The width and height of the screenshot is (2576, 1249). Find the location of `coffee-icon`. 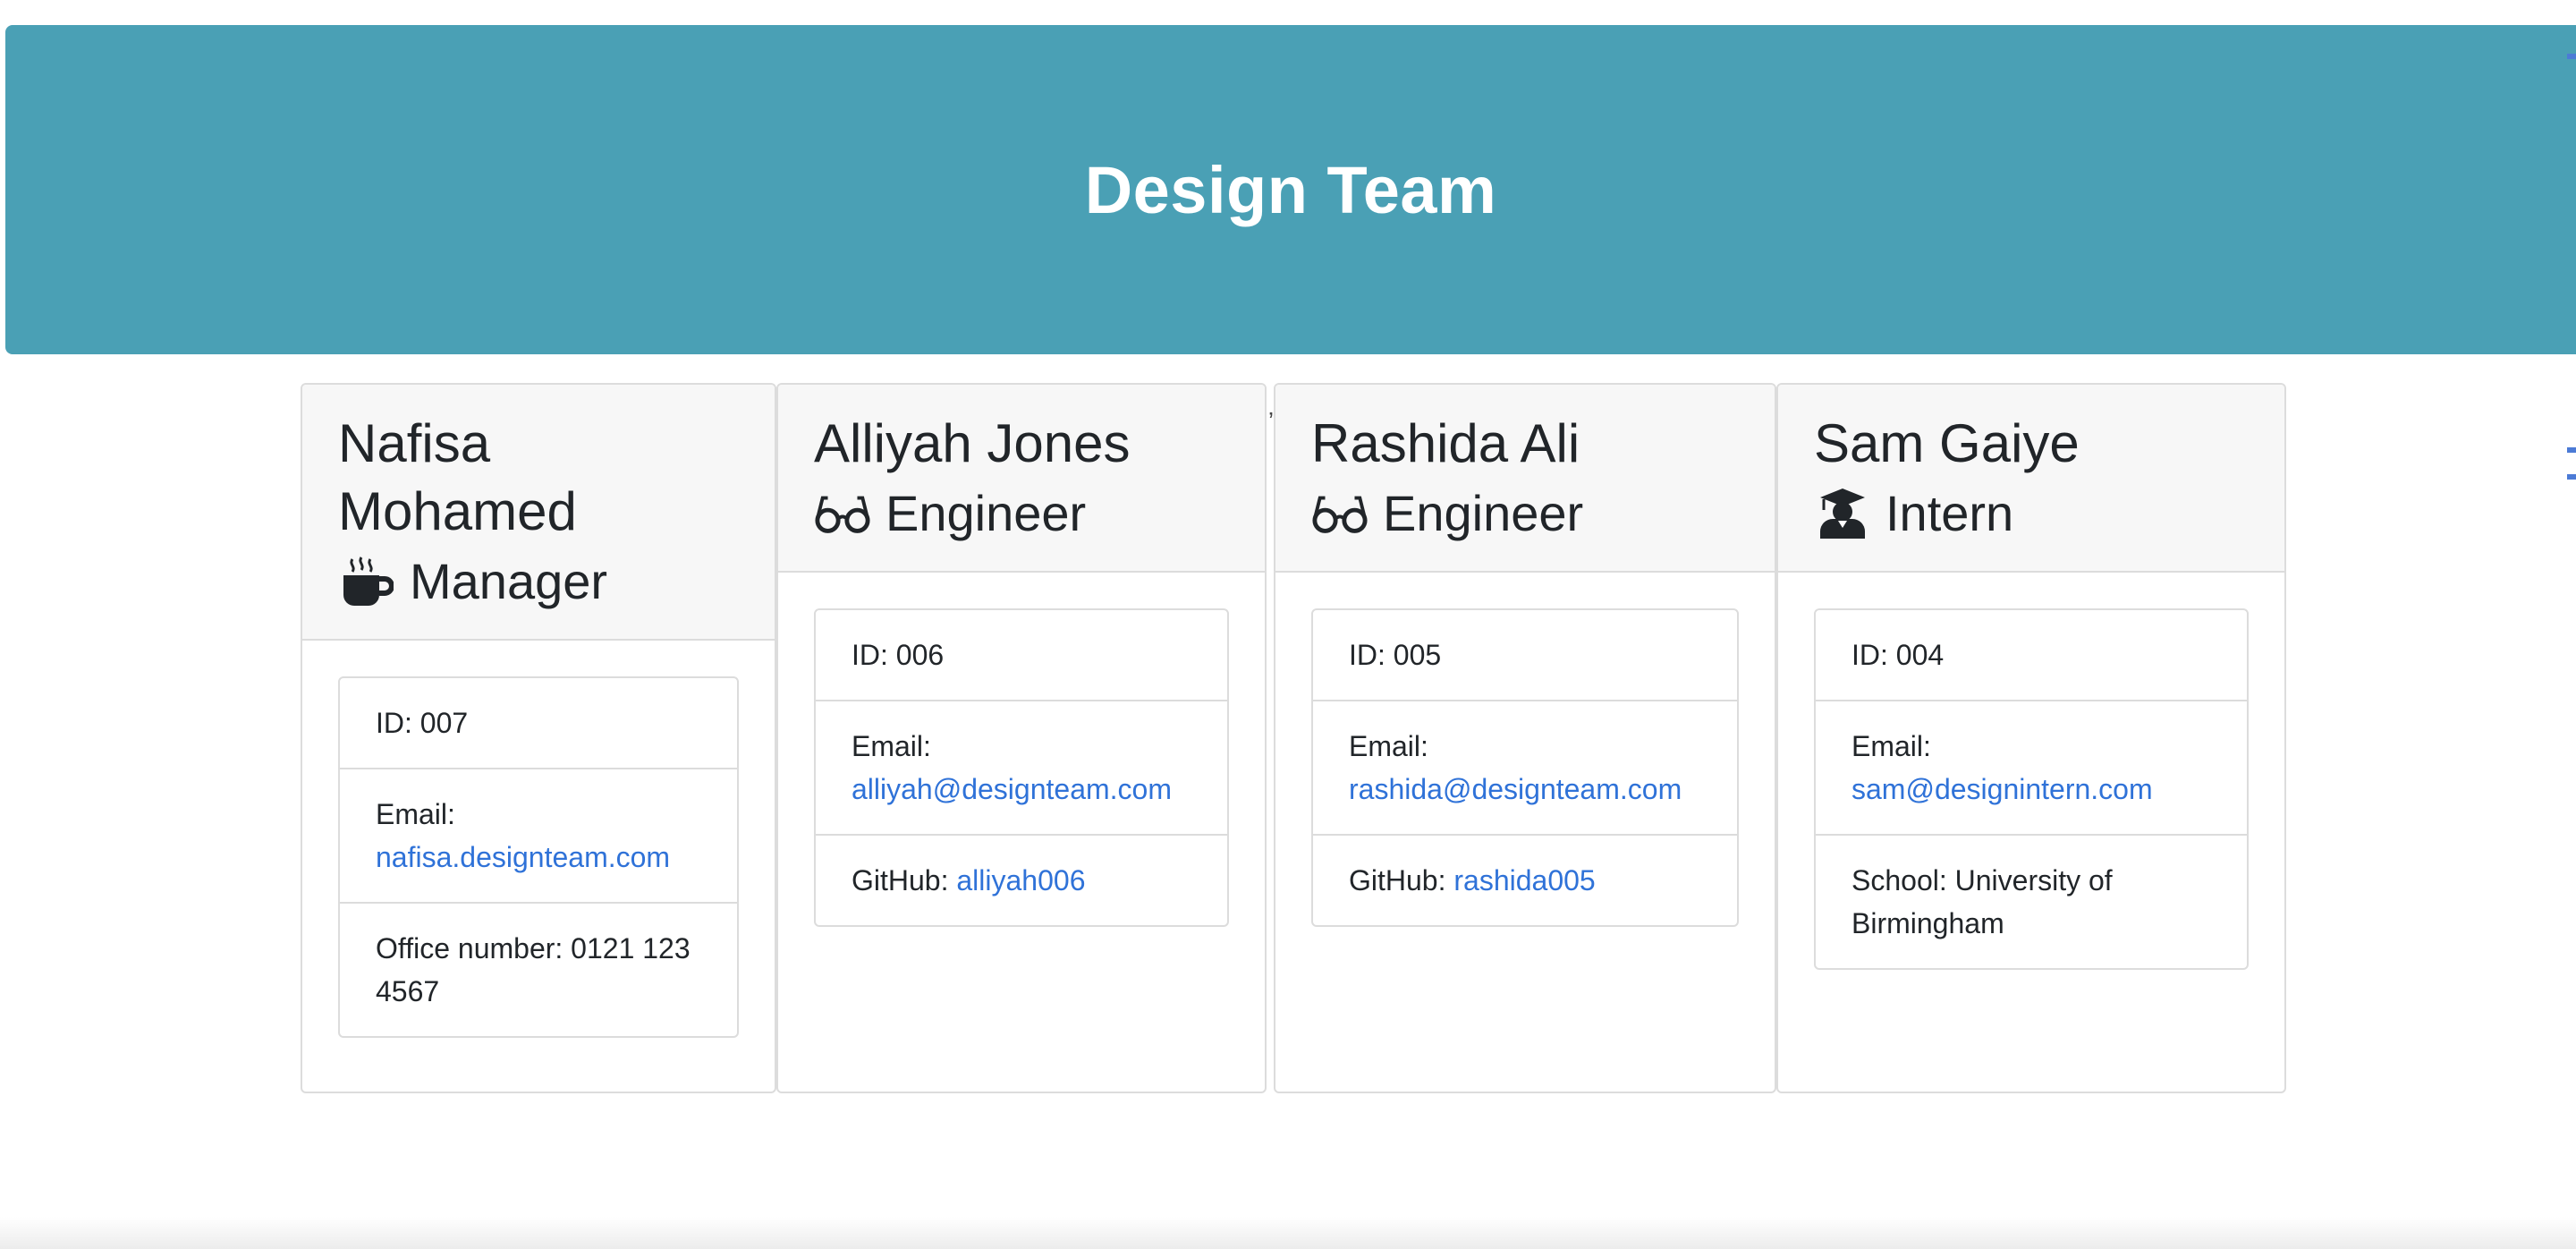

coffee-icon is located at coordinates (366, 582).